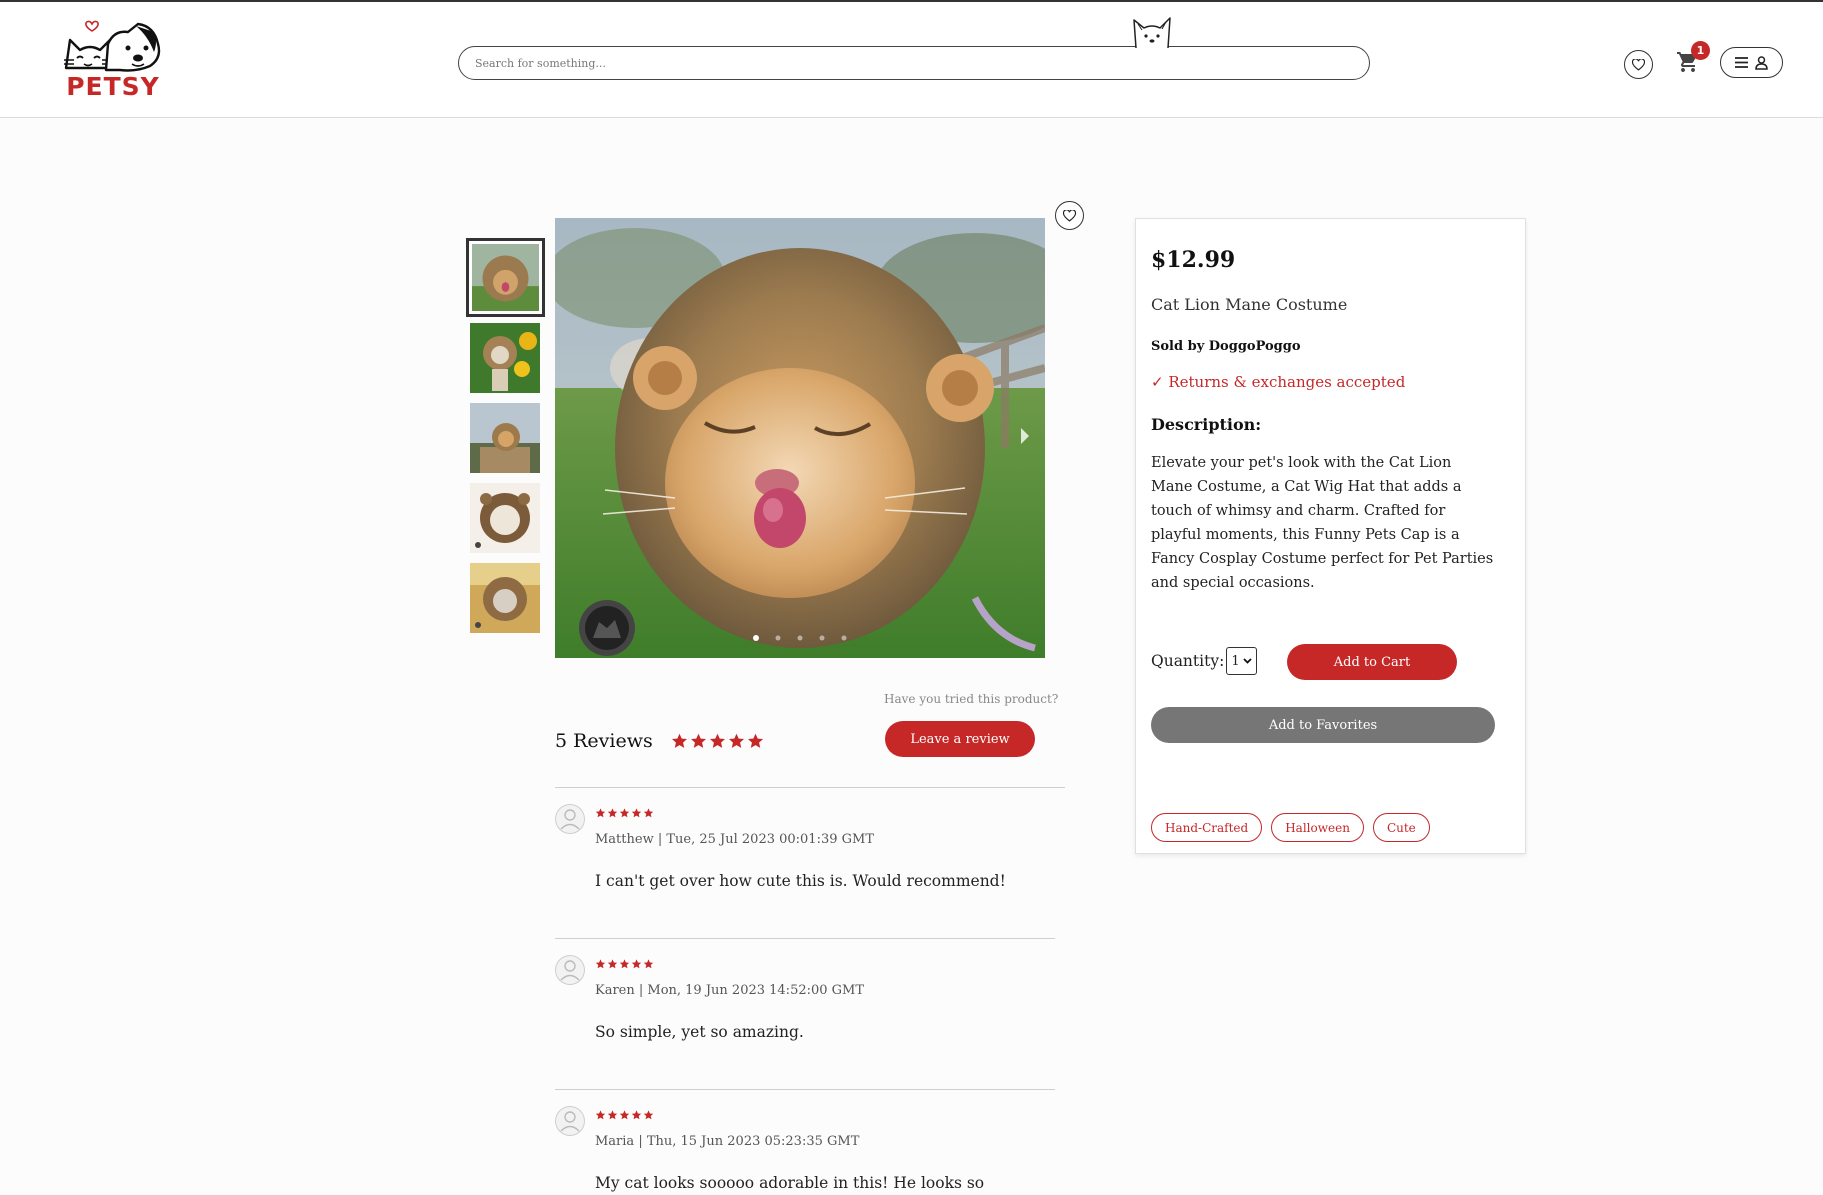 Image resolution: width=1823 pixels, height=1195 pixels. I want to click on quantity-label: Quantity:, so click(1188, 661).